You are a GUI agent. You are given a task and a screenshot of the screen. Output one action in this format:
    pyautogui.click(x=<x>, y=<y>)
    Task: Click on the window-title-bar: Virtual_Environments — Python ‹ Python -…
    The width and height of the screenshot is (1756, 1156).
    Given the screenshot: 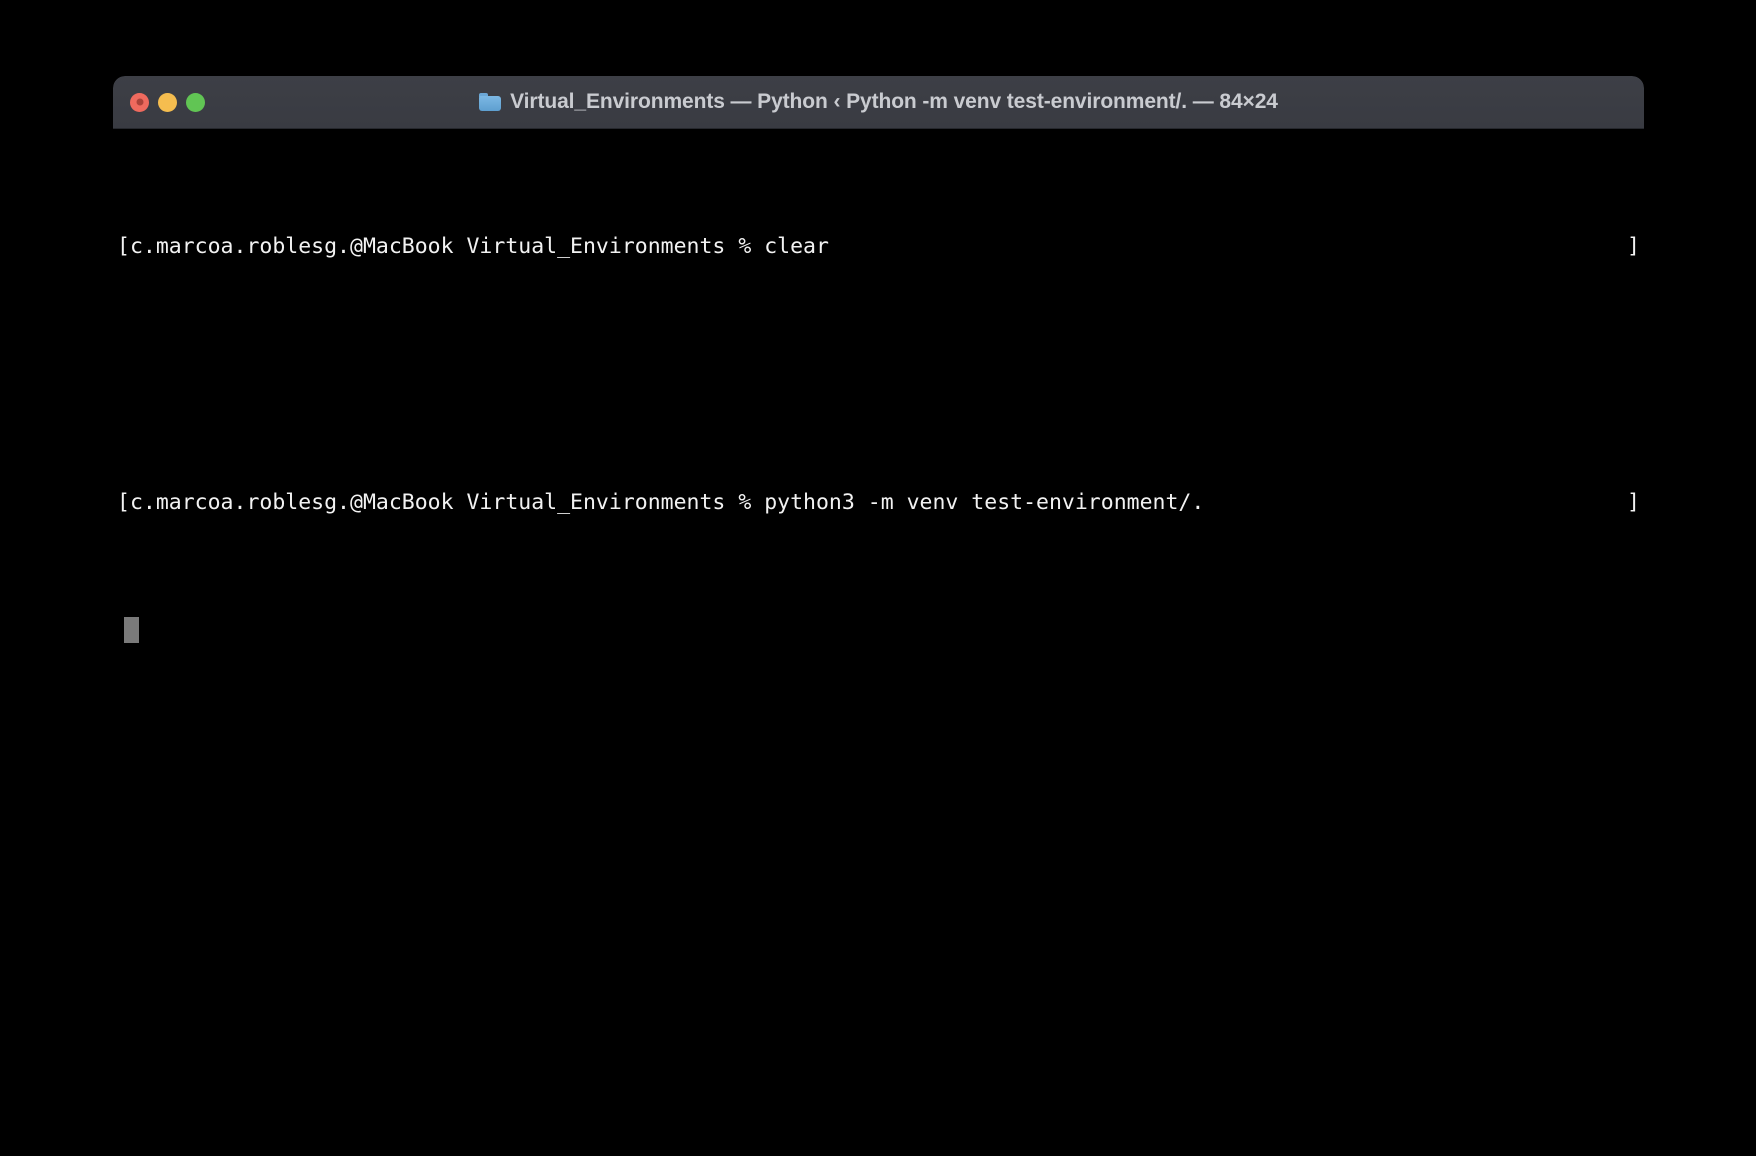 What is the action you would take?
    pyautogui.click(x=878, y=102)
    